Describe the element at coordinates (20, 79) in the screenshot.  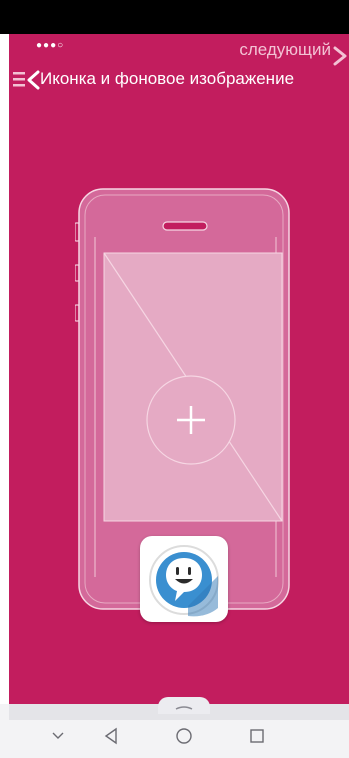
I see `menu-icon` at that location.